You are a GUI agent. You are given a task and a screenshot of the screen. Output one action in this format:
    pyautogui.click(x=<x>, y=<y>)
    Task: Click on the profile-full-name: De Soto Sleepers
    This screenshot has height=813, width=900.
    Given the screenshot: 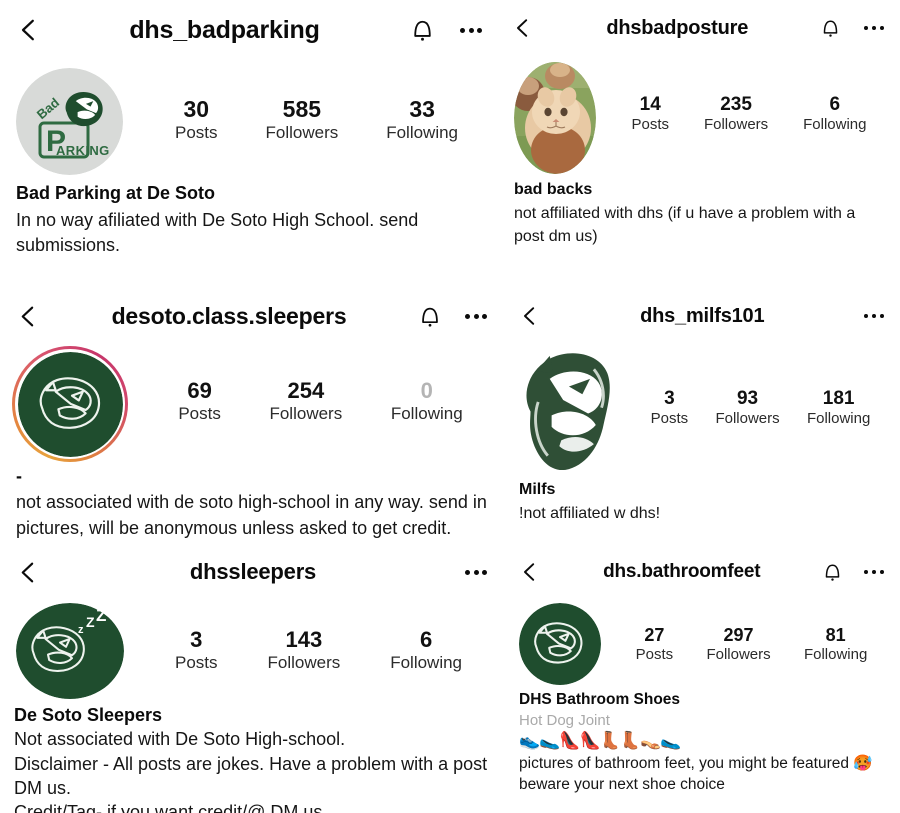 What is the action you would take?
    pyautogui.click(x=88, y=715)
    